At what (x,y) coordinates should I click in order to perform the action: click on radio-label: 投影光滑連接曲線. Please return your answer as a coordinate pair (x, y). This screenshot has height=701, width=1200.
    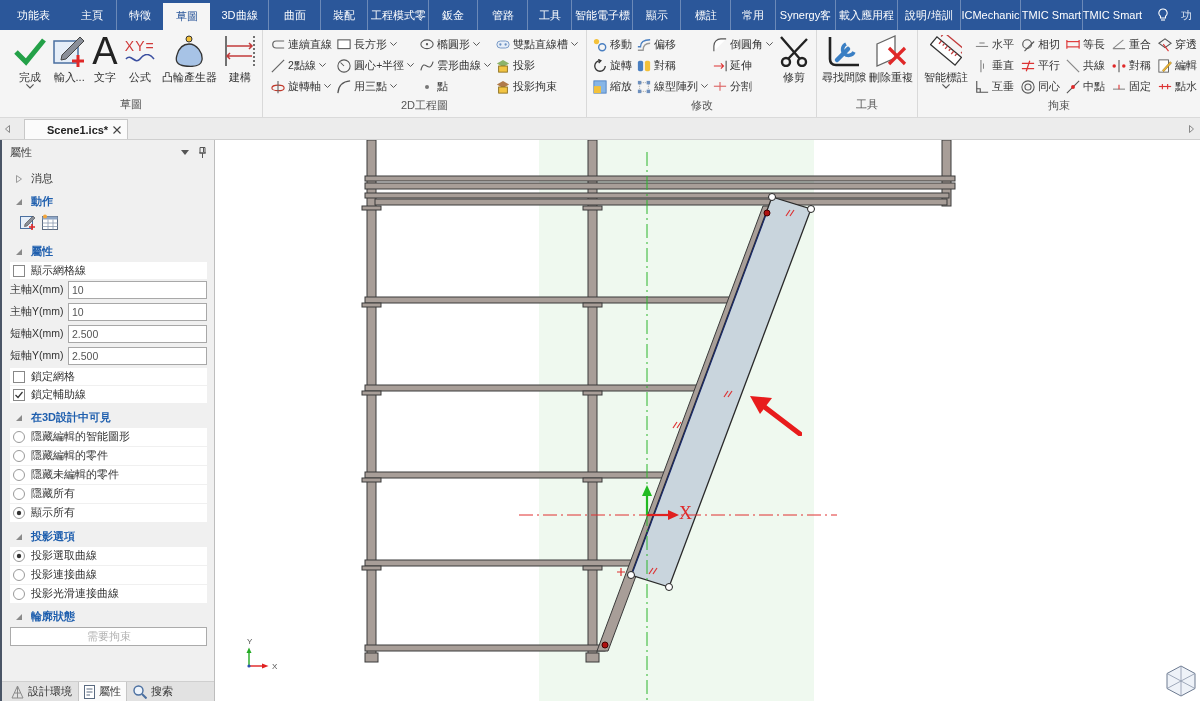
    Looking at the image, I should click on (75, 594).